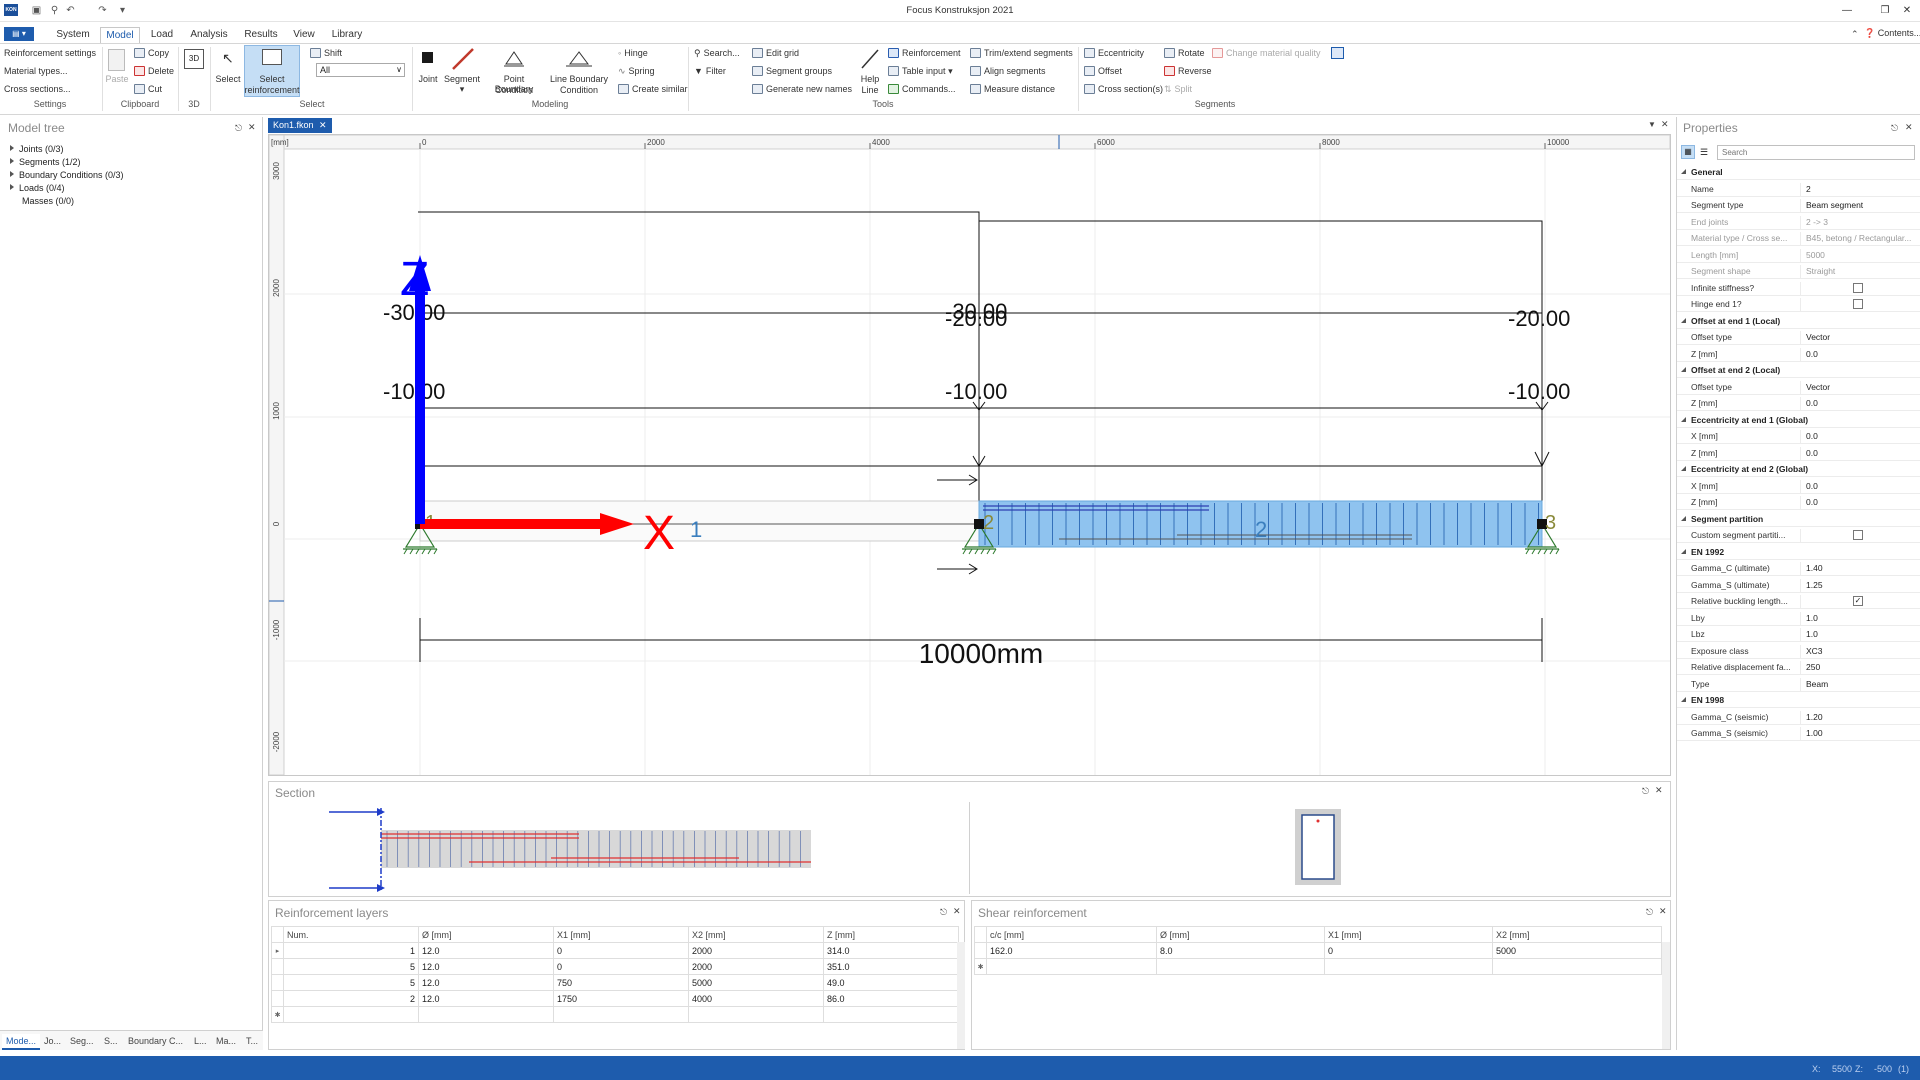 The width and height of the screenshot is (1920, 1080). I want to click on tab-model: Model, so click(120, 35).